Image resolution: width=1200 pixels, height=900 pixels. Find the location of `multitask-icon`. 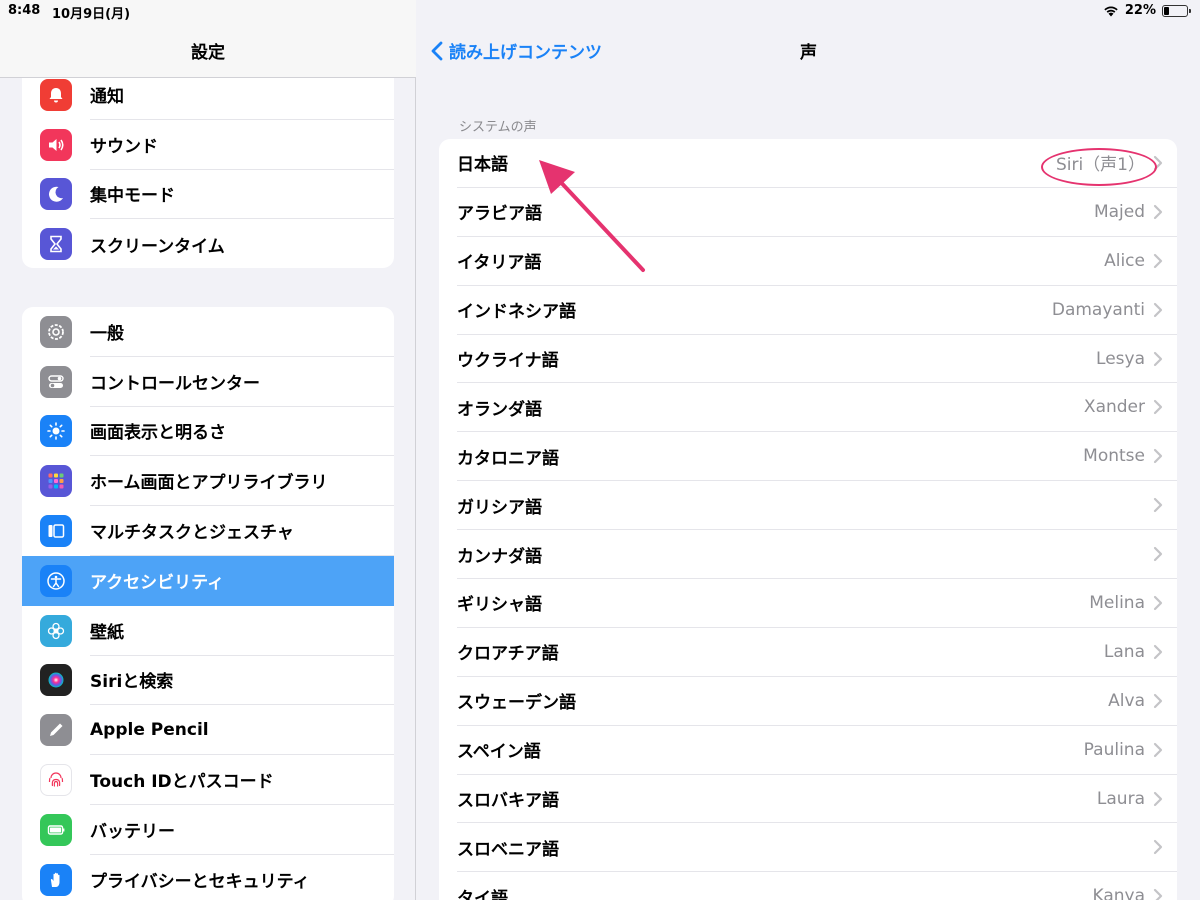

multitask-icon is located at coordinates (56, 531).